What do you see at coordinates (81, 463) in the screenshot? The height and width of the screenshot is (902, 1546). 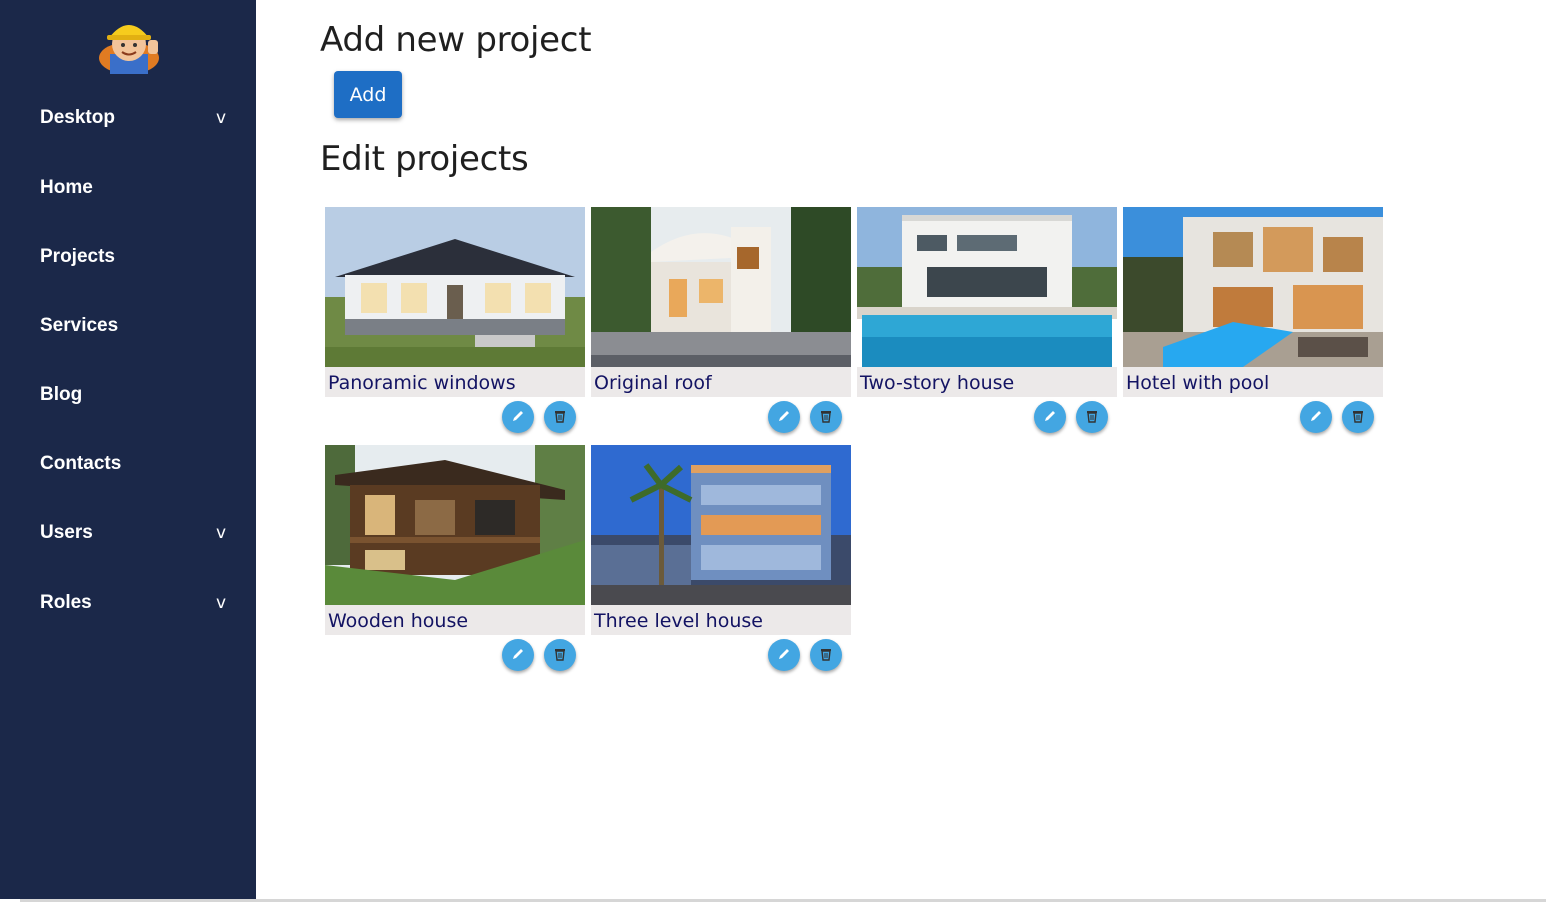 I see `sidebar-item-label: Contacts` at bounding box center [81, 463].